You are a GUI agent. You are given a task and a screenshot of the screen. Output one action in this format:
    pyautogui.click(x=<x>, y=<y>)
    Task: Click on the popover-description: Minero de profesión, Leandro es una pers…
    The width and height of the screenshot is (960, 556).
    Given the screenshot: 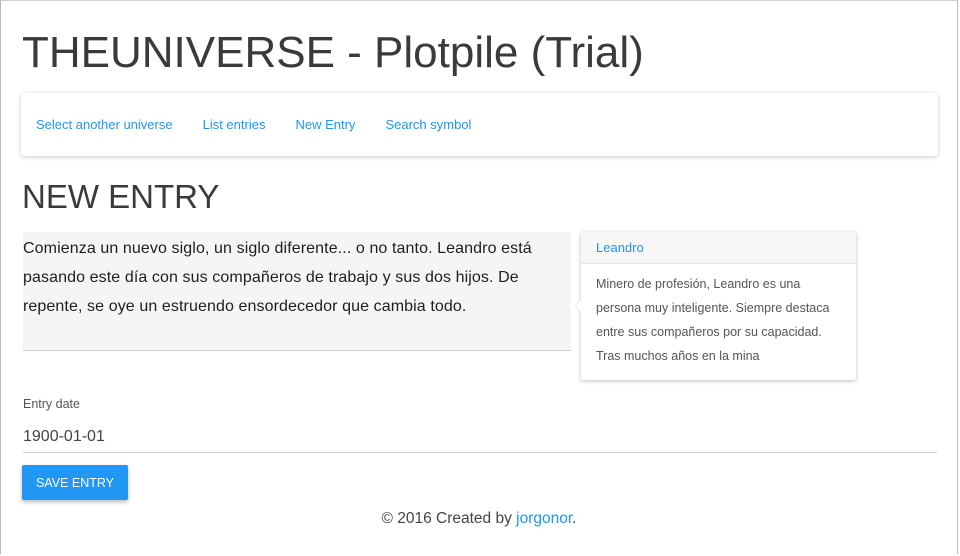 What is the action you would take?
    pyautogui.click(x=713, y=320)
    